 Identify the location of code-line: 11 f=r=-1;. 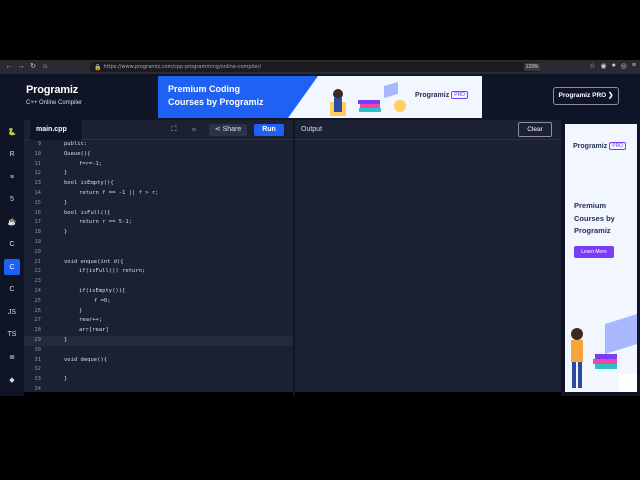
(159, 165).